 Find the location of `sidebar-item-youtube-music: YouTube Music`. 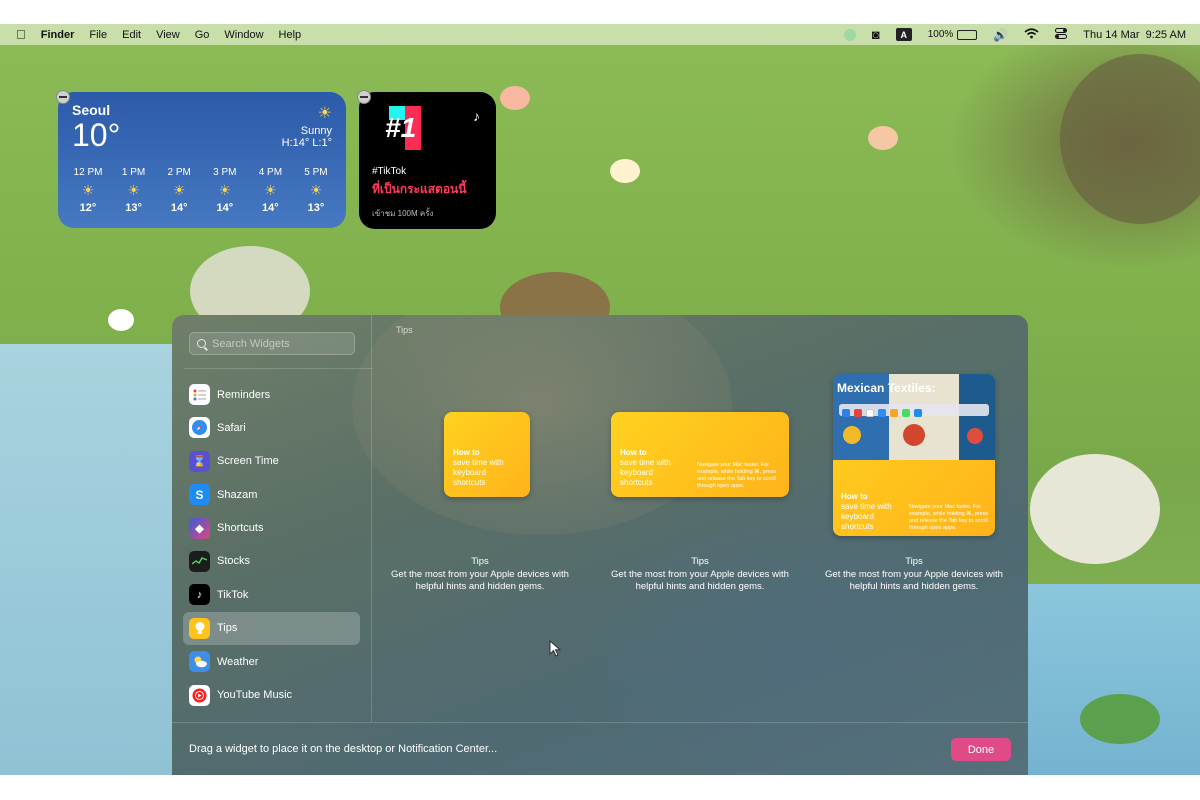

sidebar-item-youtube-music: YouTube Music is located at coordinates (271, 695).